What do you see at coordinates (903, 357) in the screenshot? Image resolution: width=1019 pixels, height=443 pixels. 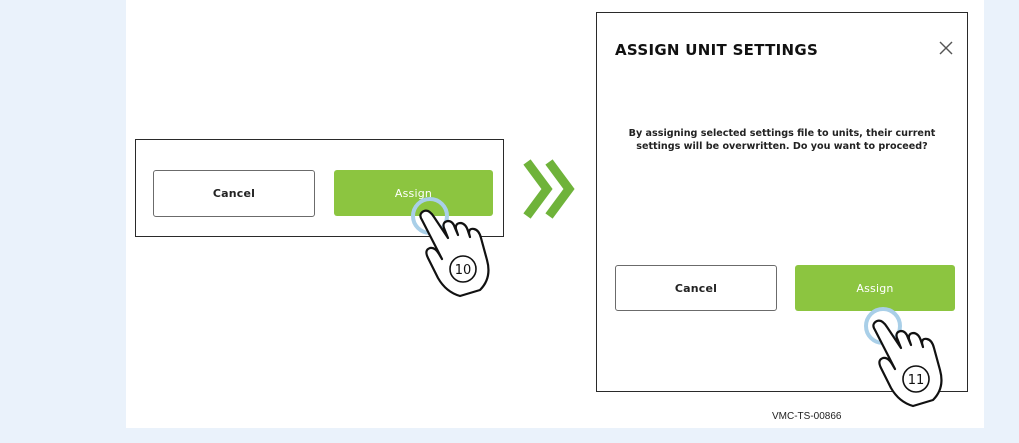 I see `tap-hand-icon: 11` at bounding box center [903, 357].